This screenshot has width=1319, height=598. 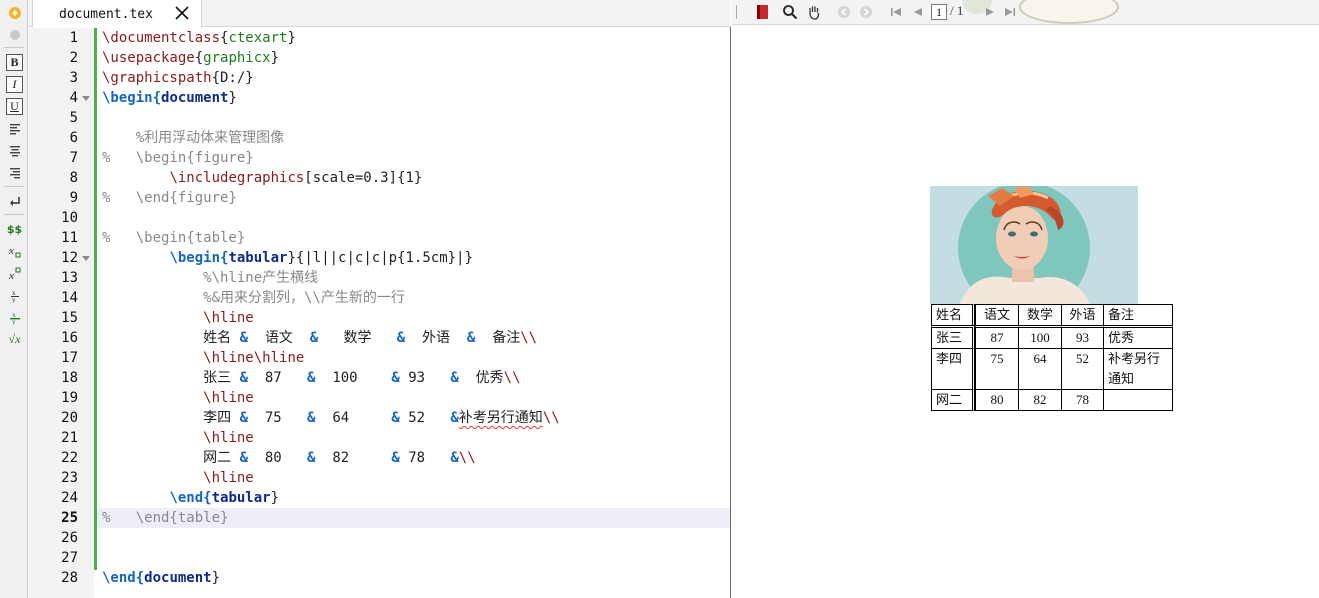 What do you see at coordinates (258, 258) in the screenshot?
I see `code-token: tabular` at bounding box center [258, 258].